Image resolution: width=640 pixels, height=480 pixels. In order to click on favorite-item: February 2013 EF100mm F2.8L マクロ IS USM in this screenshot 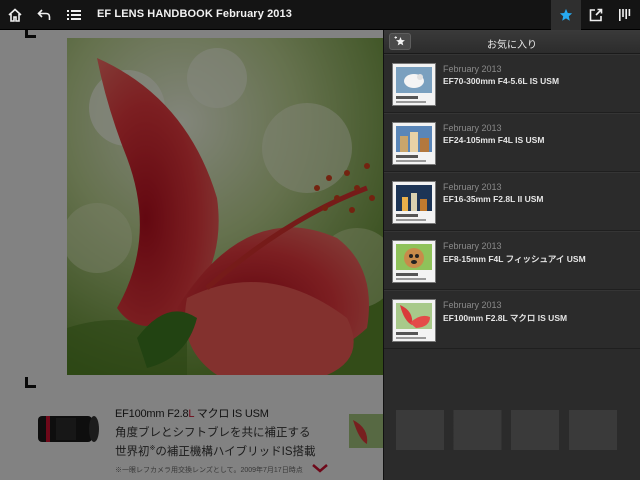, I will do `click(512, 319)`.